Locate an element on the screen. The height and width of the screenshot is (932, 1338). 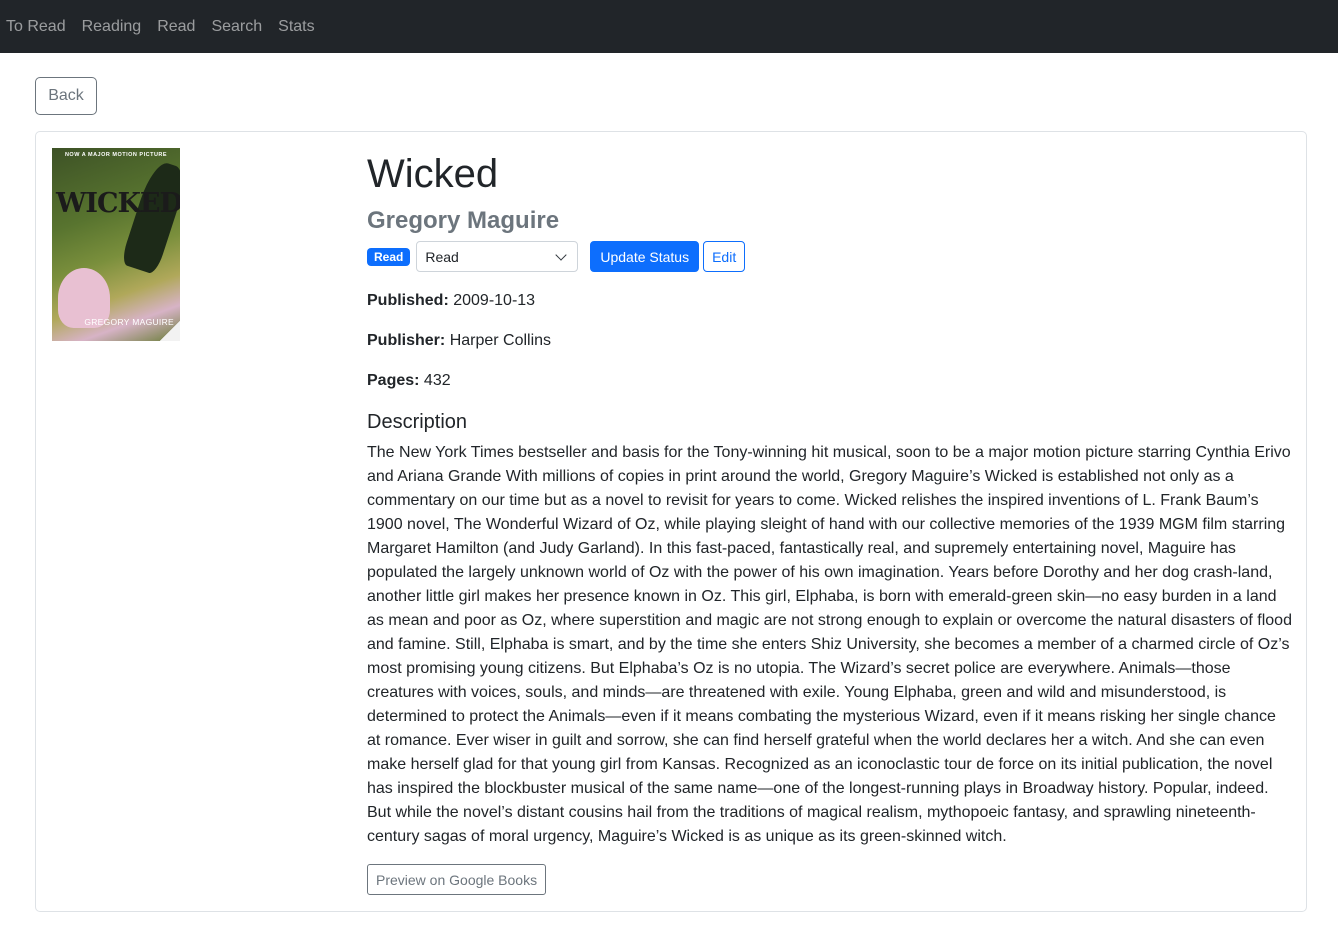
published-row: Published: 2009-10-13 is located at coordinates (451, 301).